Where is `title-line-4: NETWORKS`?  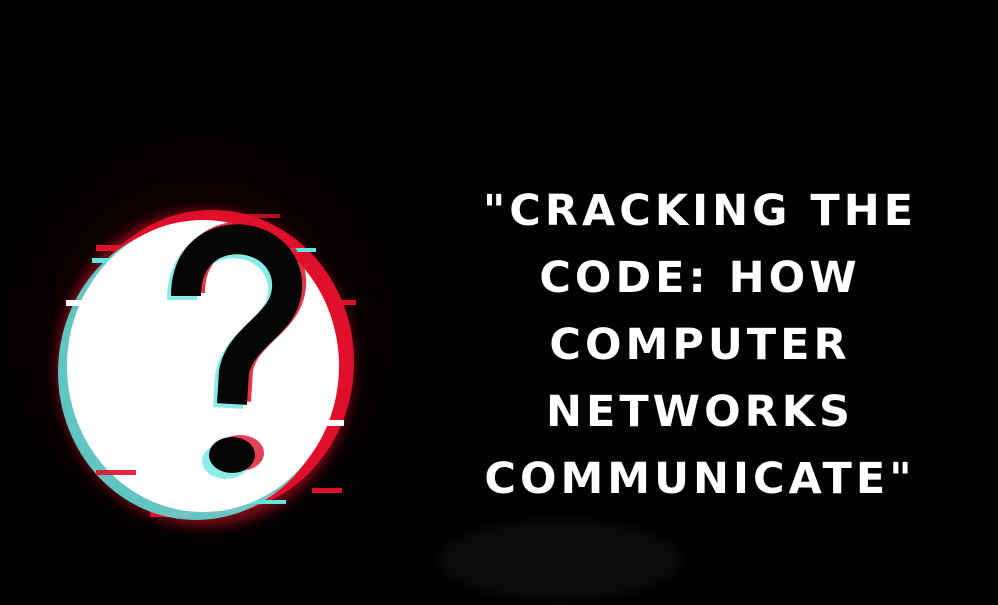
title-line-4: NETWORKS is located at coordinates (700, 412).